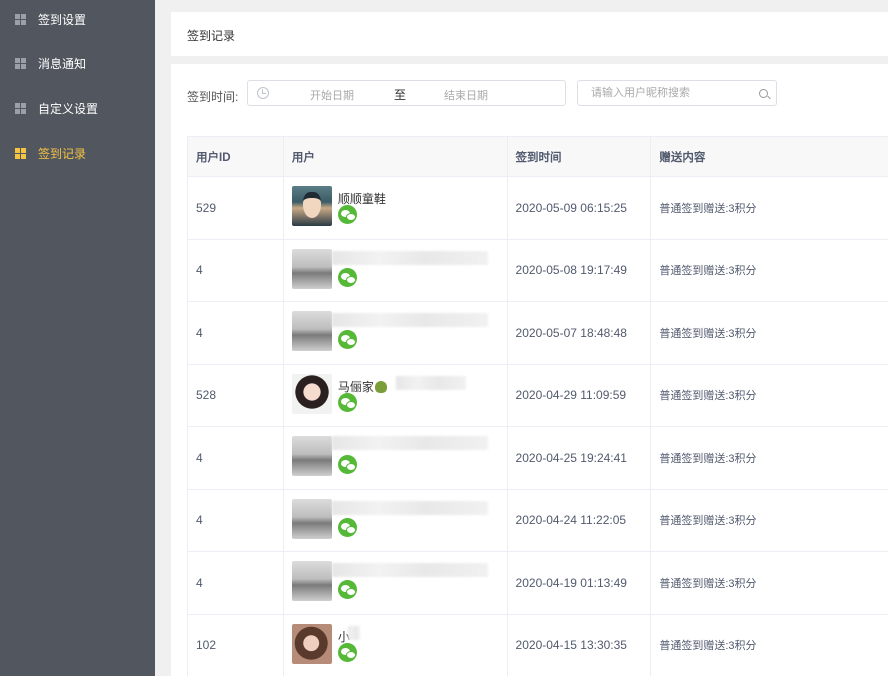  Describe the element at coordinates (529, 34) in the screenshot. I see `page-header: 签到记录` at that location.